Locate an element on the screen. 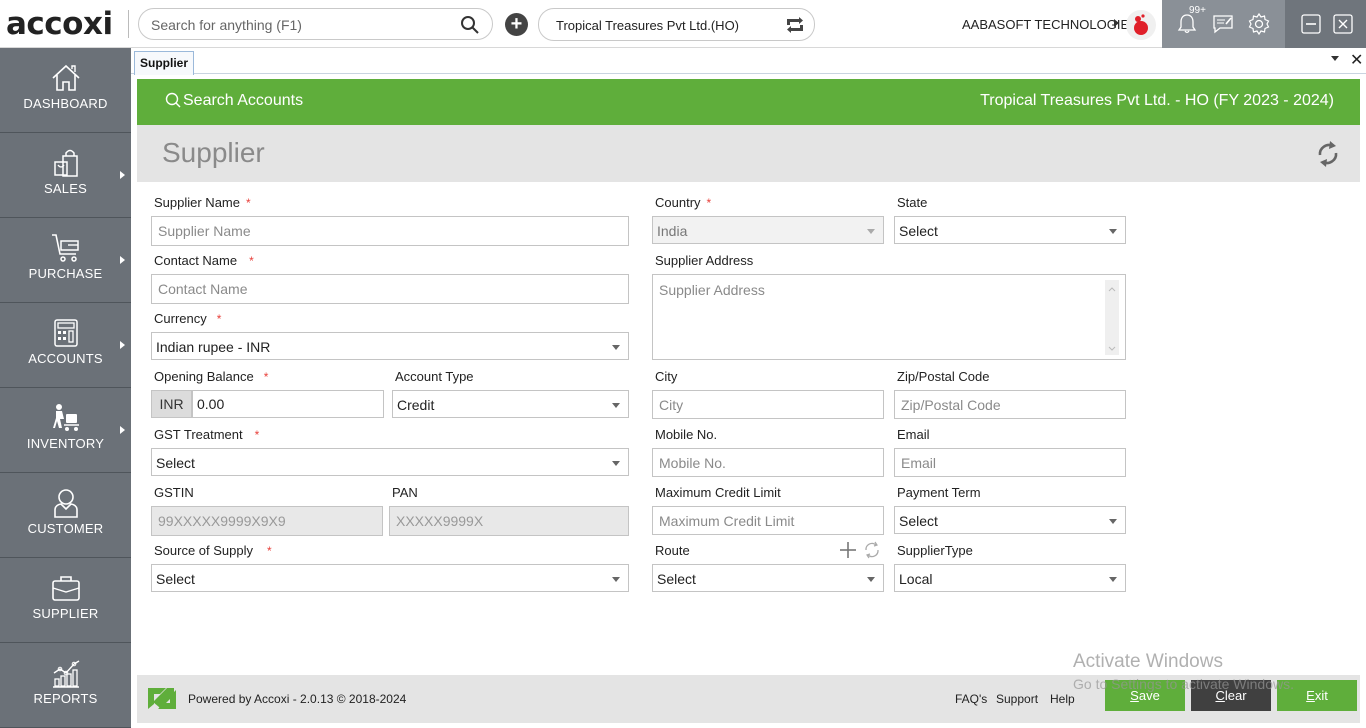 The width and height of the screenshot is (1366, 728). supplier-name-field is located at coordinates (390, 231).